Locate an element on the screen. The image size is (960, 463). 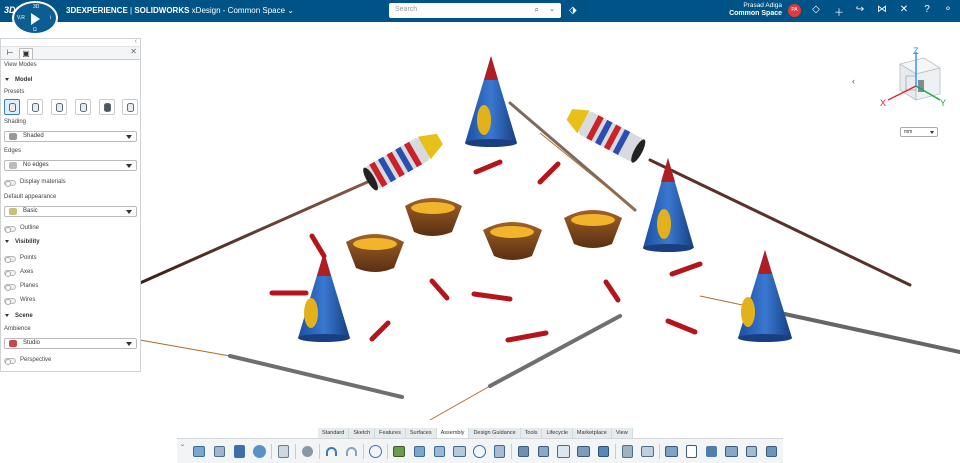
display-materials-toggle is located at coordinates (10, 183).